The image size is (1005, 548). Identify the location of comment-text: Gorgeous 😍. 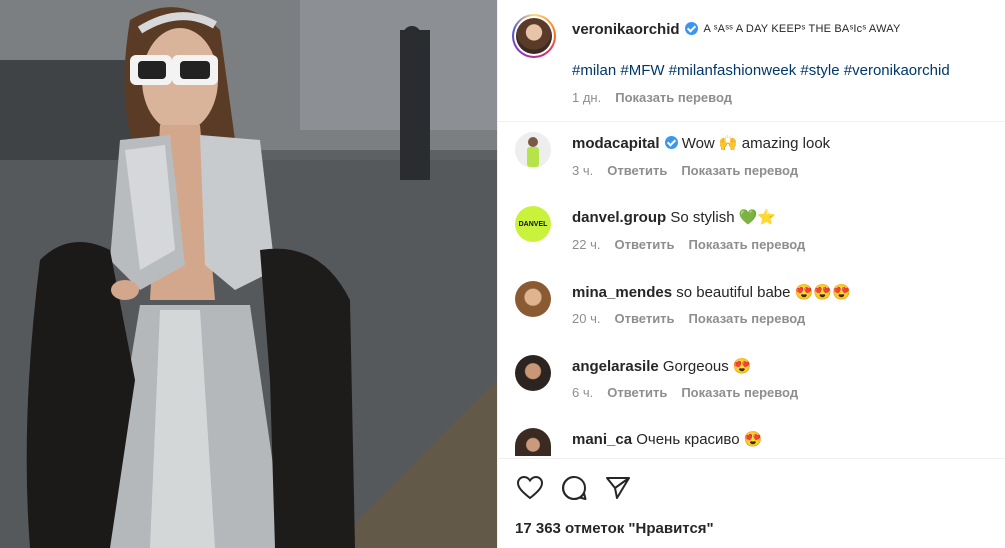
(707, 366).